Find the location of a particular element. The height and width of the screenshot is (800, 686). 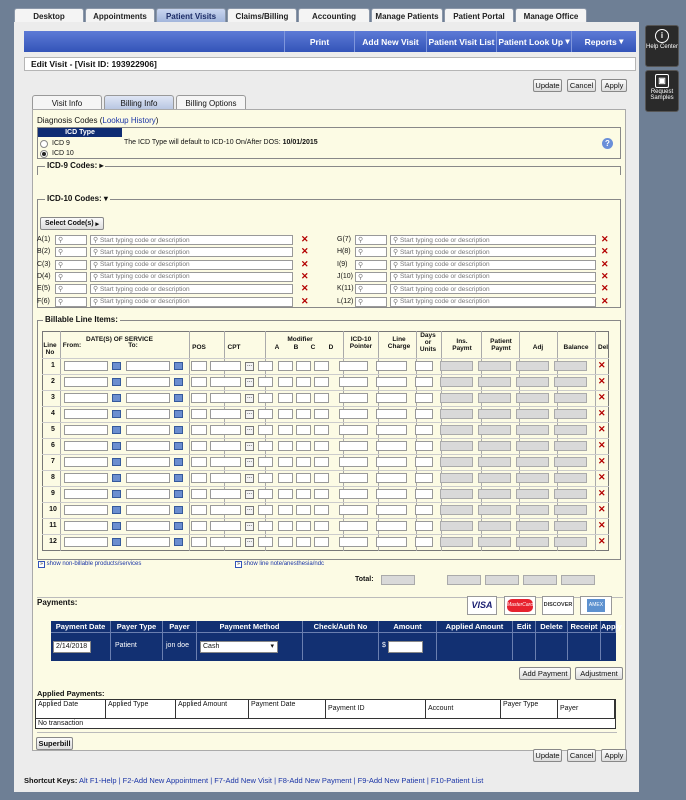

icd9-radio is located at coordinates (44, 144).